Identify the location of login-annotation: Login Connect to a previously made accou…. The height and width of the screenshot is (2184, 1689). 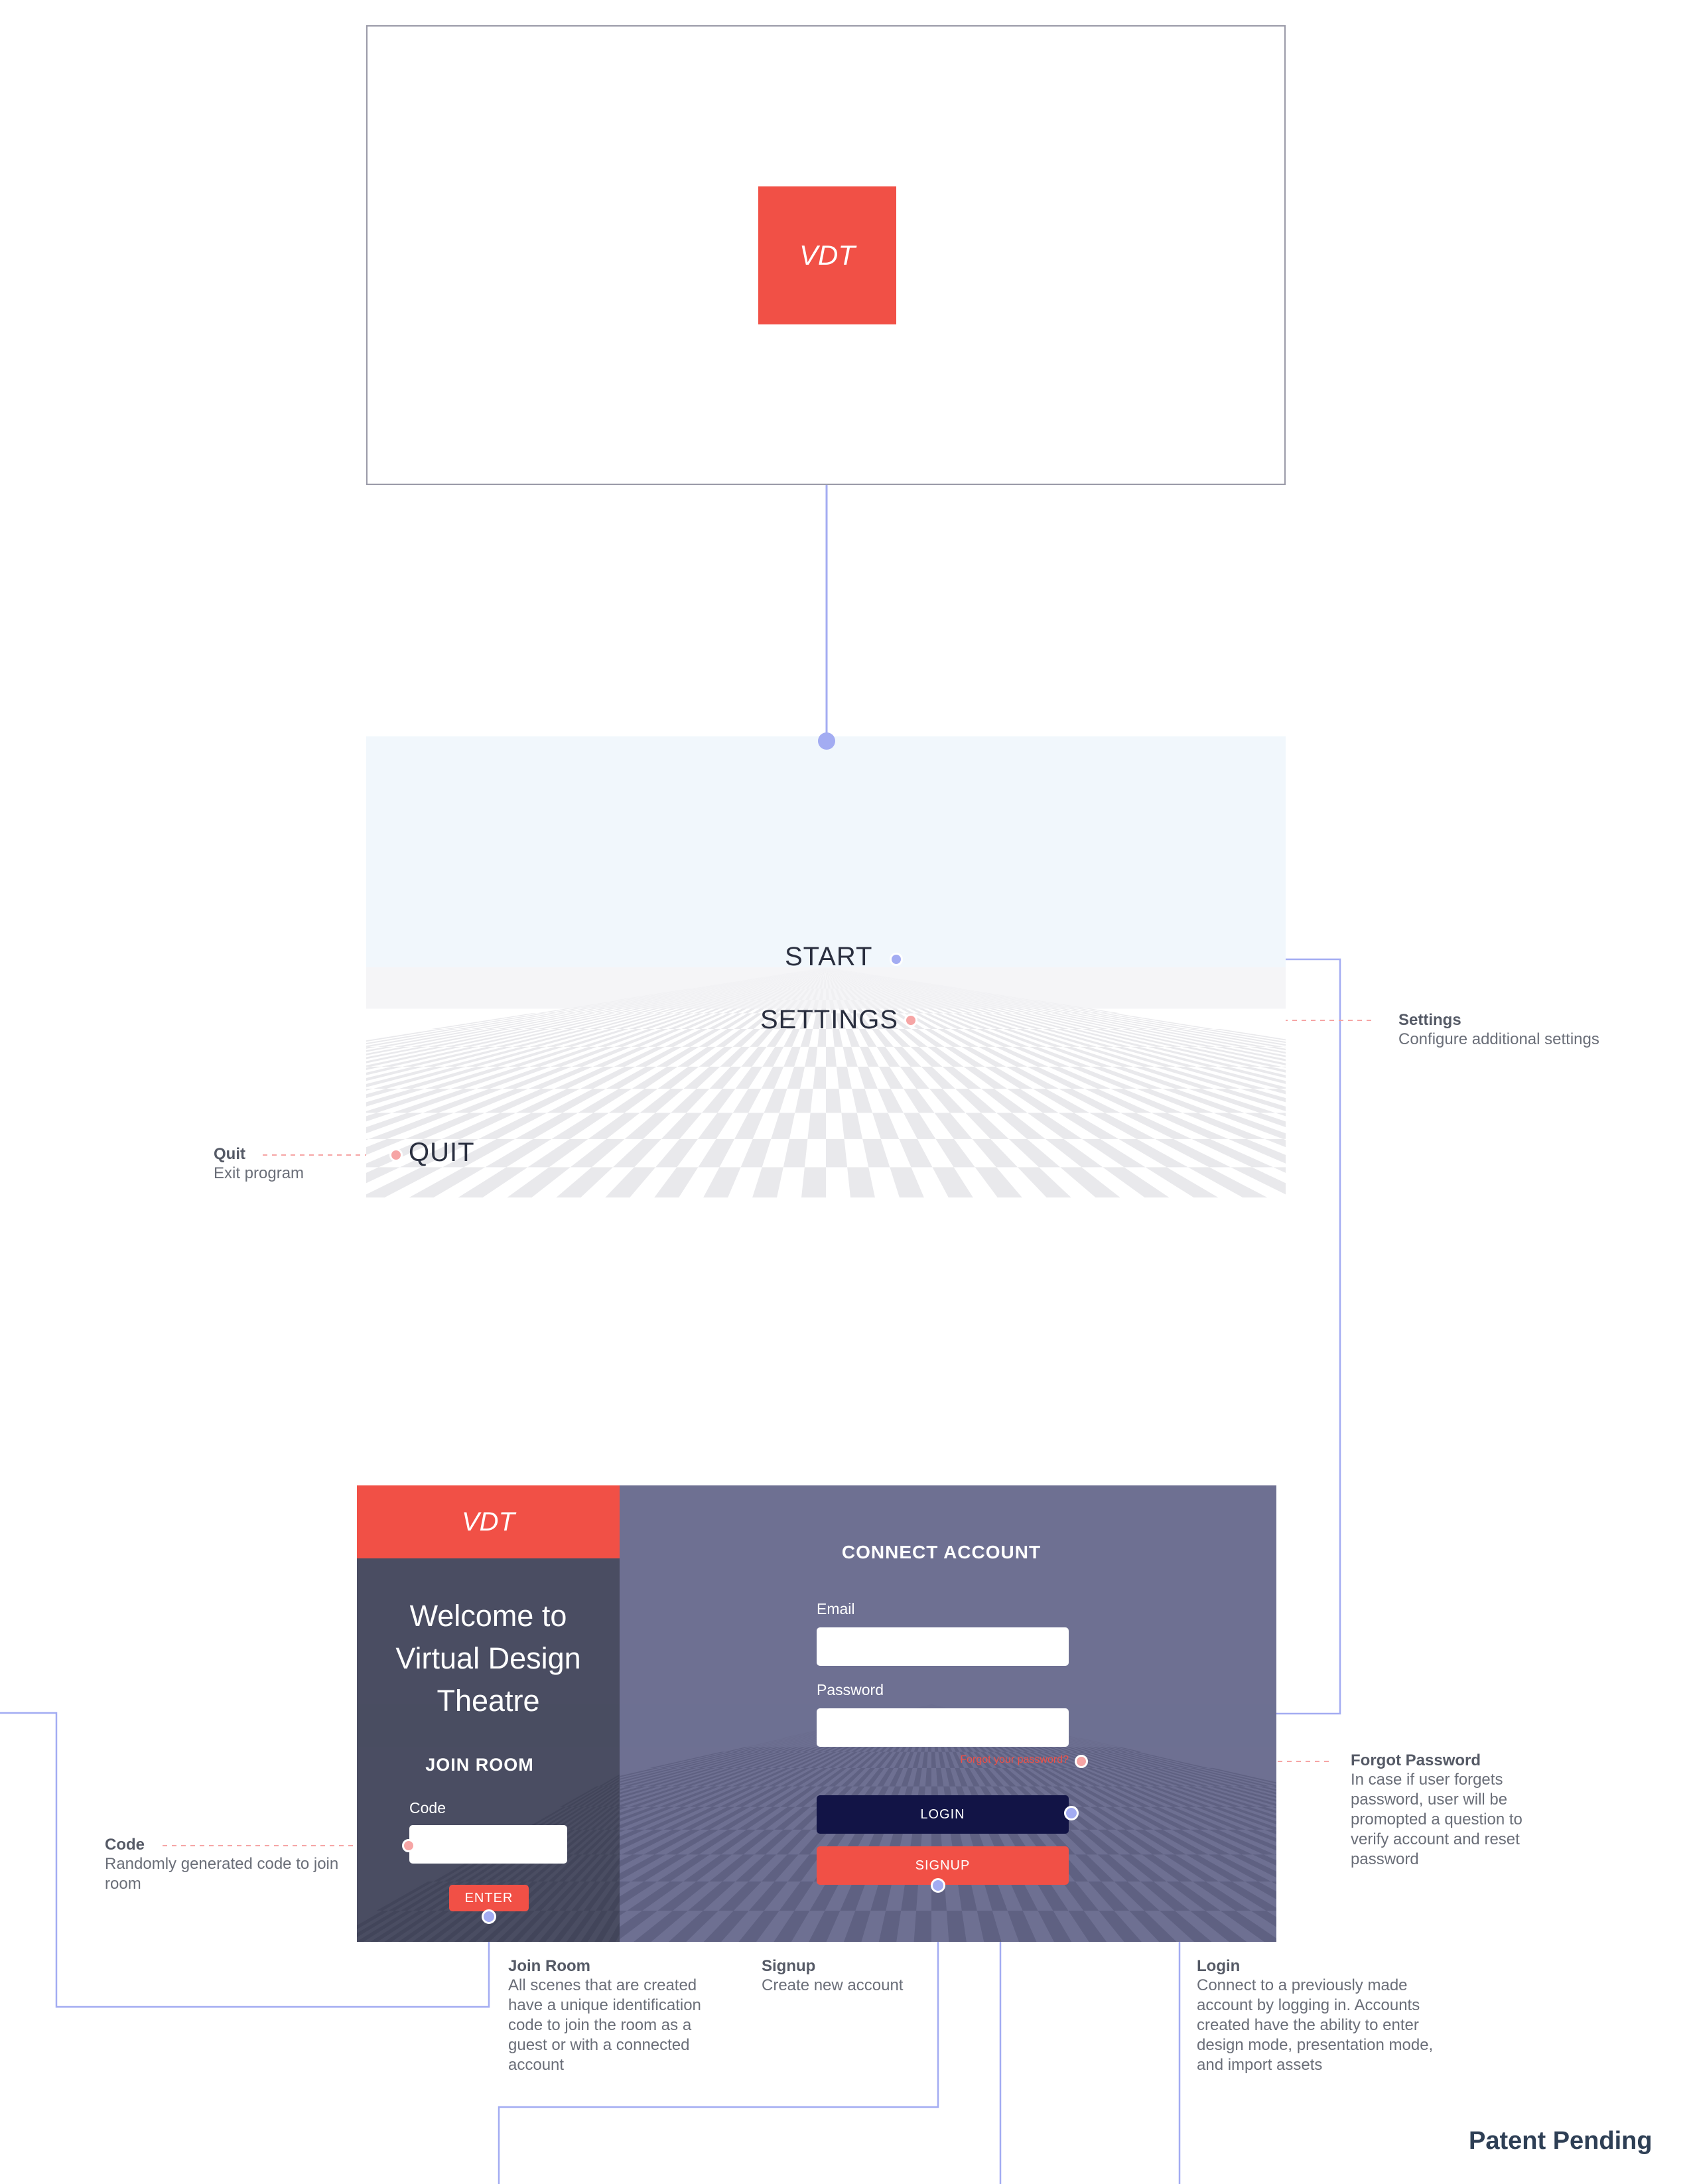
(1316, 2016).